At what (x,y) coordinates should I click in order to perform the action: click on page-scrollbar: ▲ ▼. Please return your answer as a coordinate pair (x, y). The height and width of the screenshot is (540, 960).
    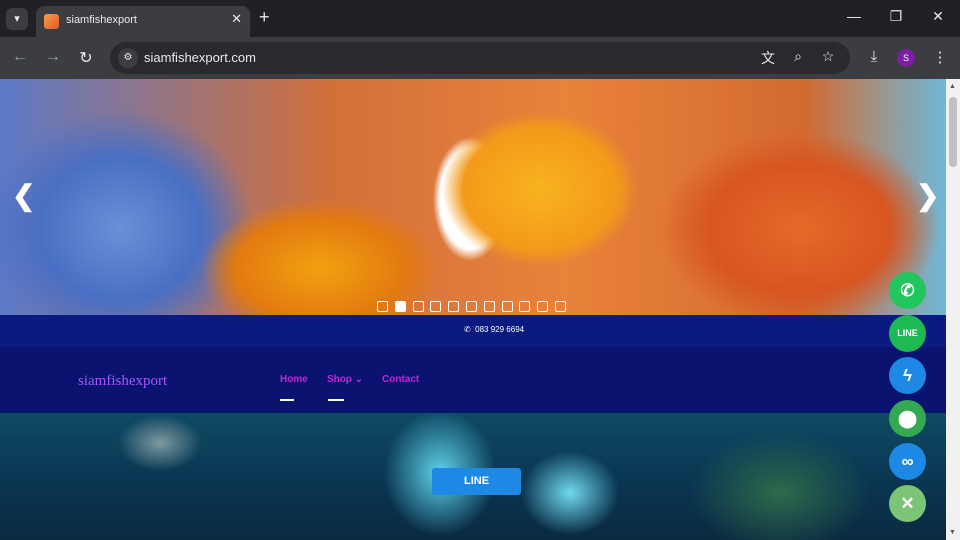
    Looking at the image, I should click on (953, 309).